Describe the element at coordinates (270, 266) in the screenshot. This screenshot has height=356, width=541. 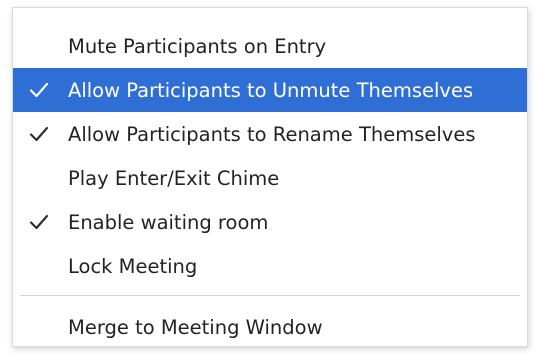
I see `menu-item-lock-meeting: Lock Meeting` at that location.